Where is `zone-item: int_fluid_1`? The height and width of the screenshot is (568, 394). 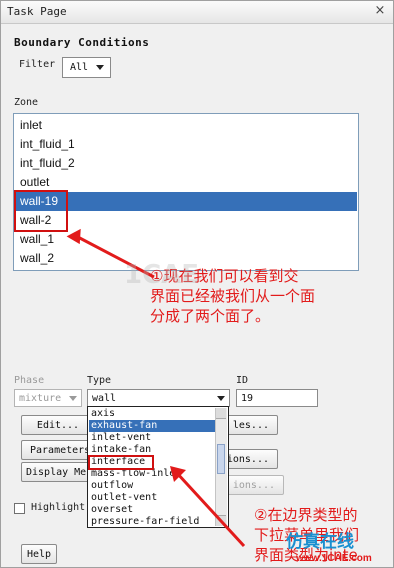 zone-item: int_fluid_1 is located at coordinates (186, 144).